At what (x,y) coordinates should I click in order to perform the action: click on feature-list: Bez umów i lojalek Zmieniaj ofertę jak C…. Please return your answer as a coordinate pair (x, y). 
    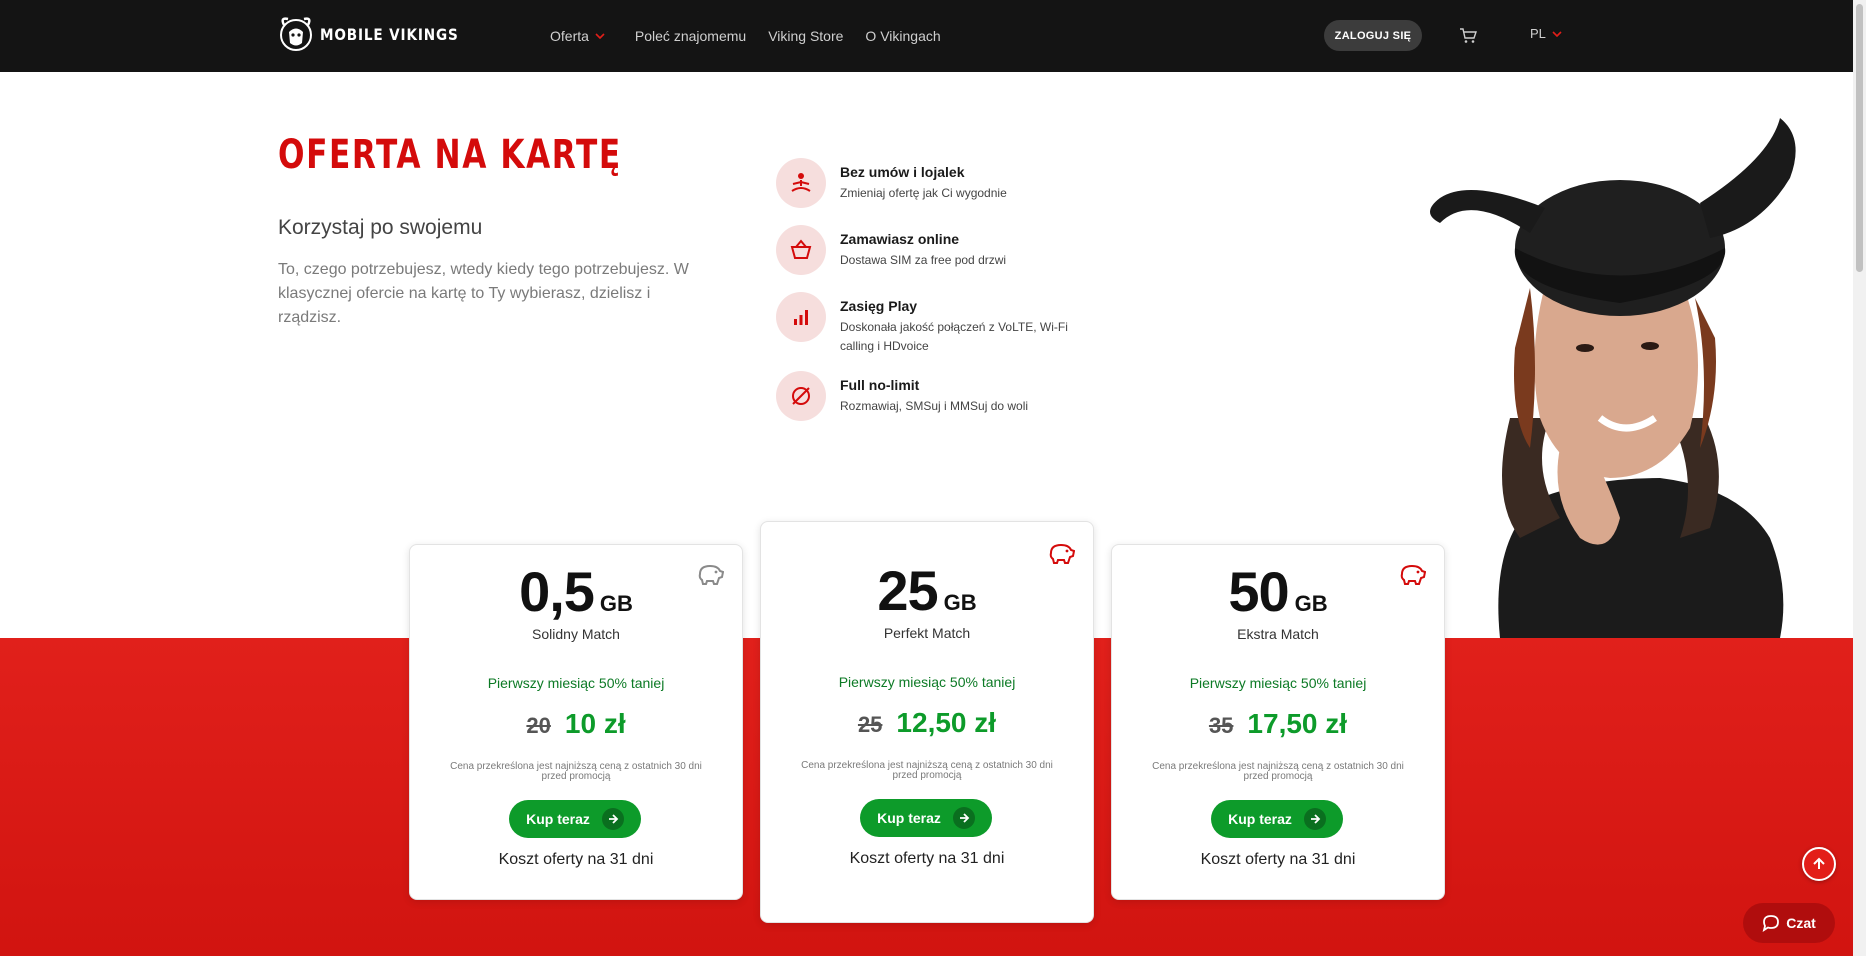
    Looking at the image, I should click on (941, 298).